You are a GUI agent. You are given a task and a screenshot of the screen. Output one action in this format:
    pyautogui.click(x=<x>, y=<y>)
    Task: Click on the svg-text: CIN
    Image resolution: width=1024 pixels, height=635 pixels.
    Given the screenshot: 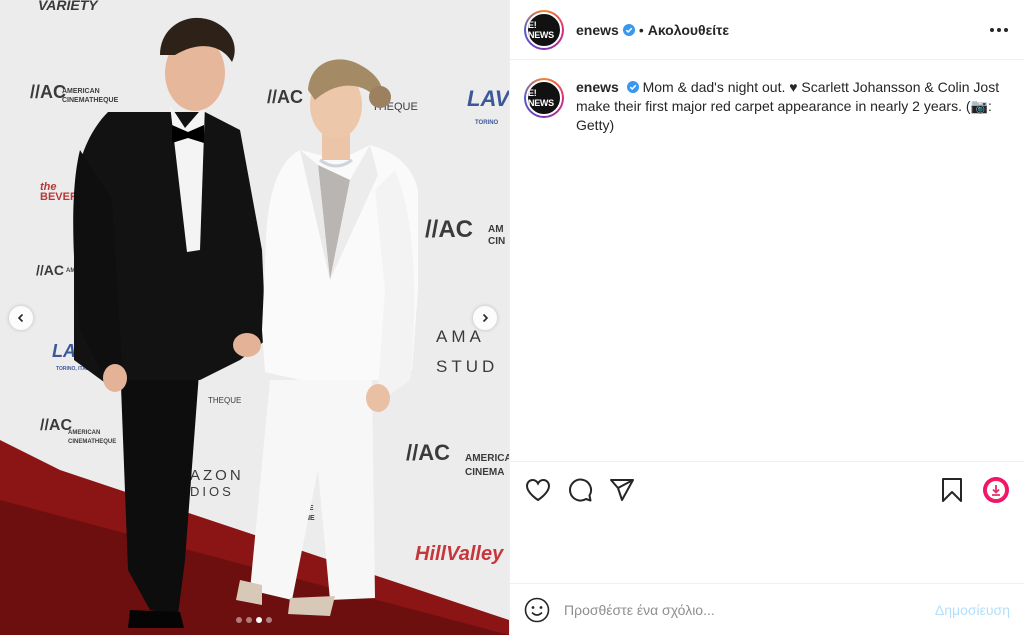 What is the action you would take?
    pyautogui.click(x=496, y=241)
    